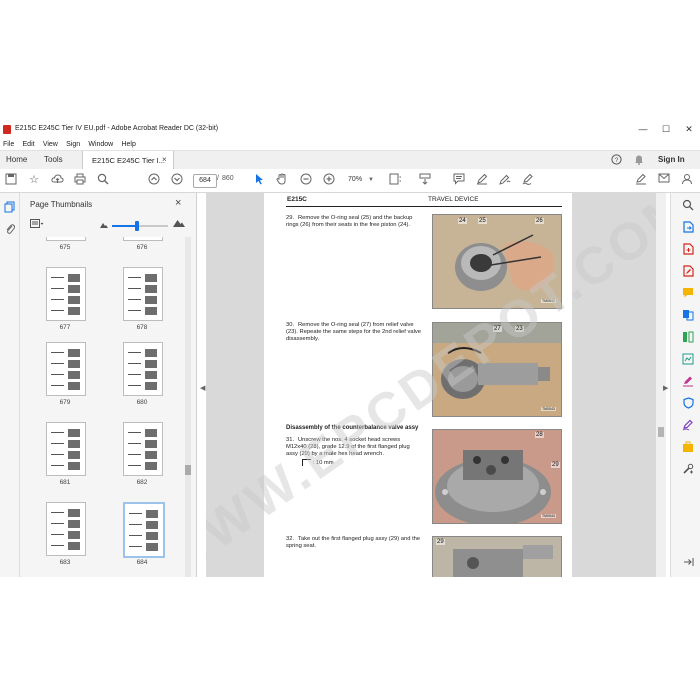  Describe the element at coordinates (8, 144) in the screenshot. I see `menu-file: File` at that location.